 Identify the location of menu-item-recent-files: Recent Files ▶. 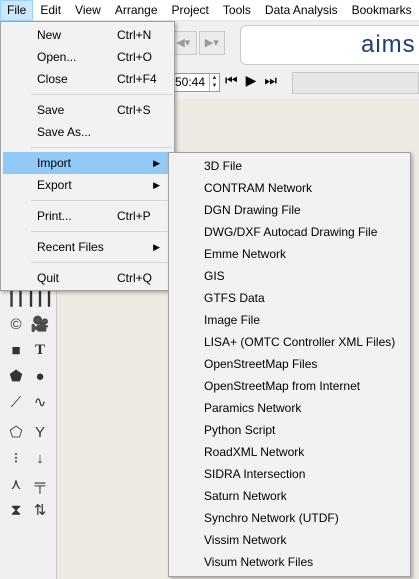
(87, 247).